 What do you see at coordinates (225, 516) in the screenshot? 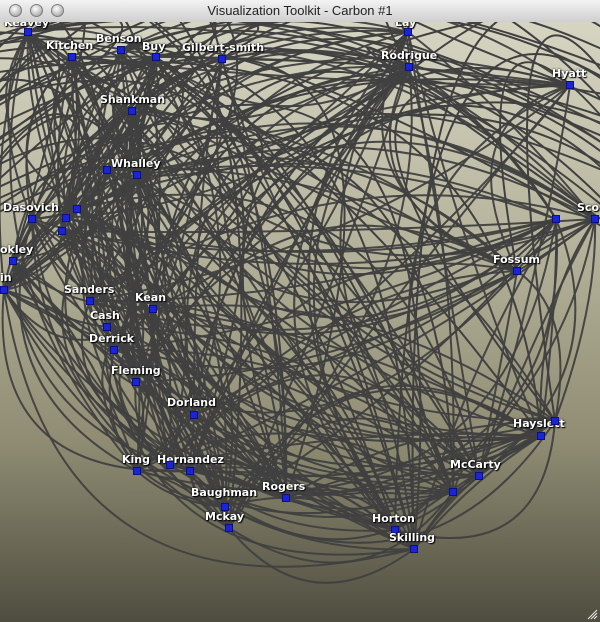
I see `node-label: Mckay` at bounding box center [225, 516].